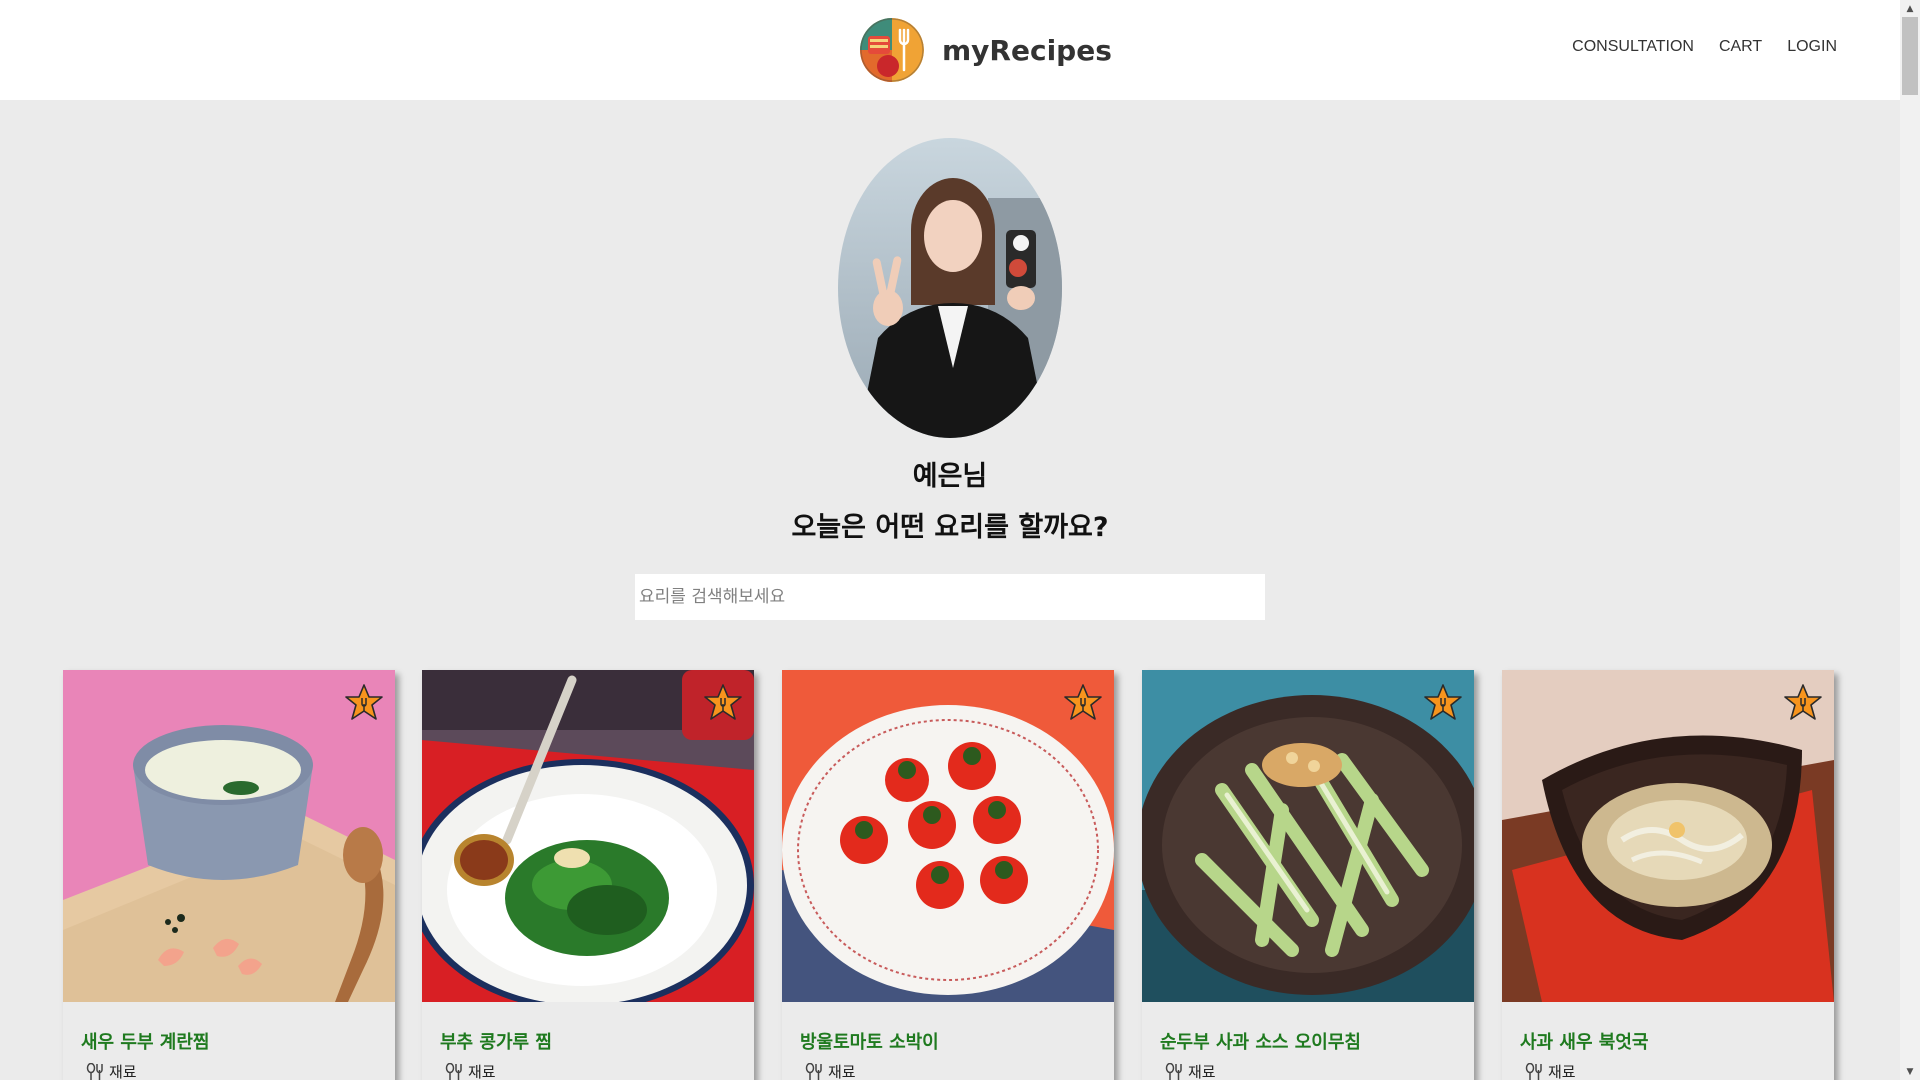 The height and width of the screenshot is (1080, 1920). Describe the element at coordinates (869, 1041) in the screenshot. I see `recipe-title: 방울토마토 소박이` at that location.